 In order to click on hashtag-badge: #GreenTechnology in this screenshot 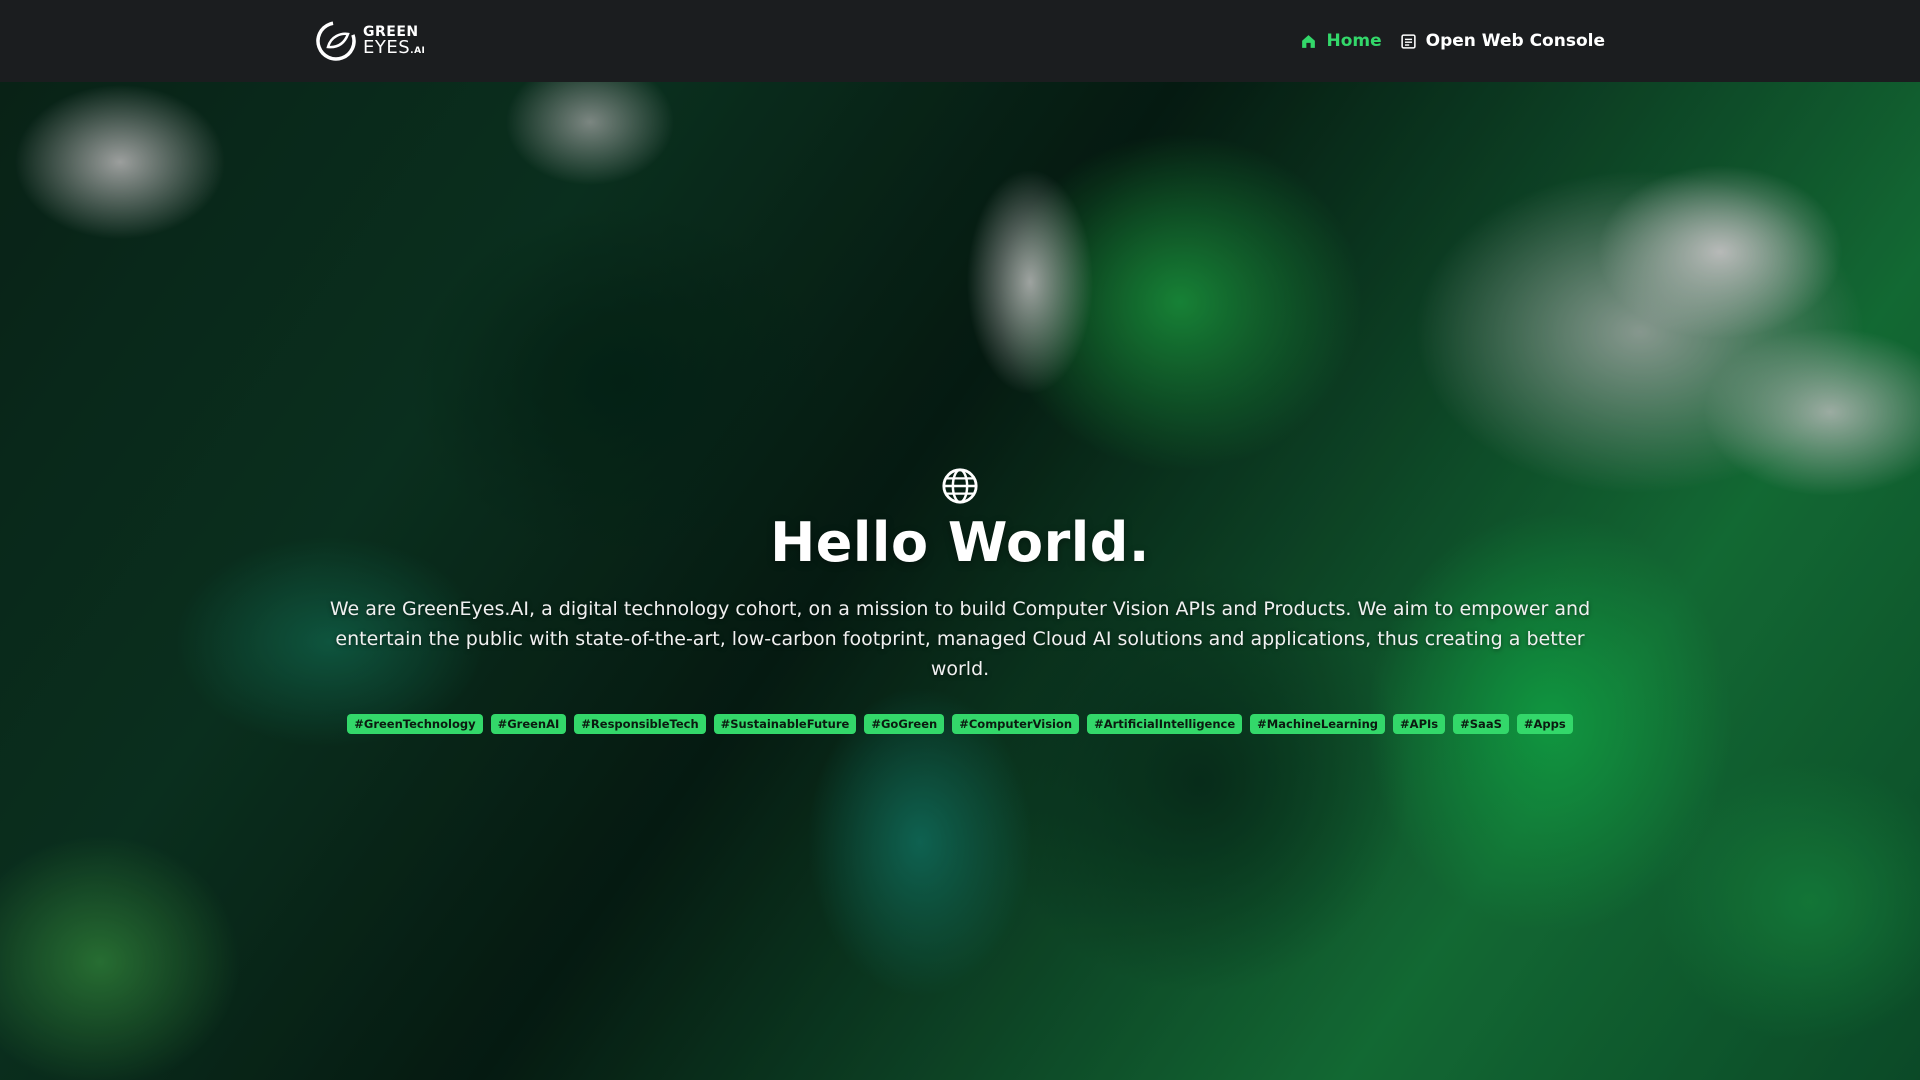, I will do `click(415, 724)`.